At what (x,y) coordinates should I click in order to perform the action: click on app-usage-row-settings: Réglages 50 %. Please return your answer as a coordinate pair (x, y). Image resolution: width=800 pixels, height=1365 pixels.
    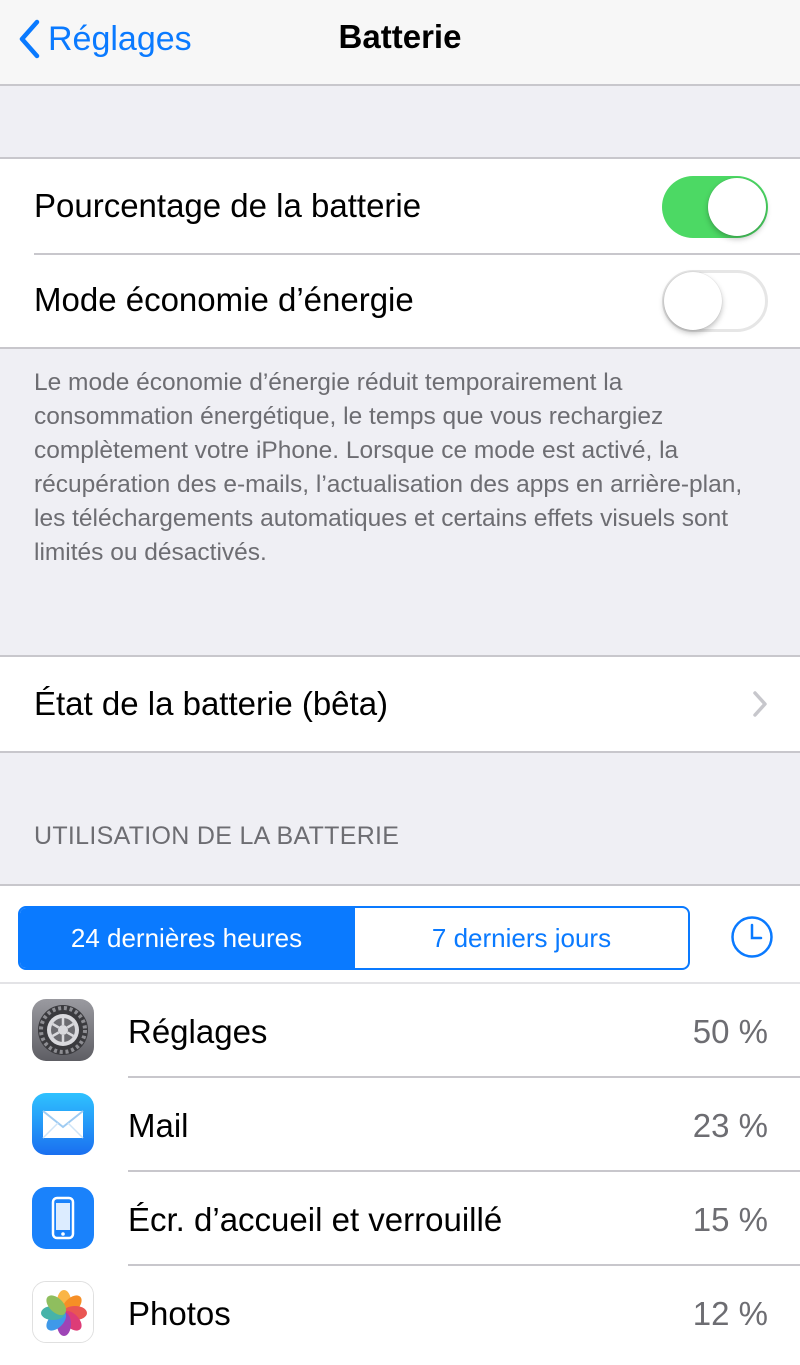
    Looking at the image, I should click on (400, 1031).